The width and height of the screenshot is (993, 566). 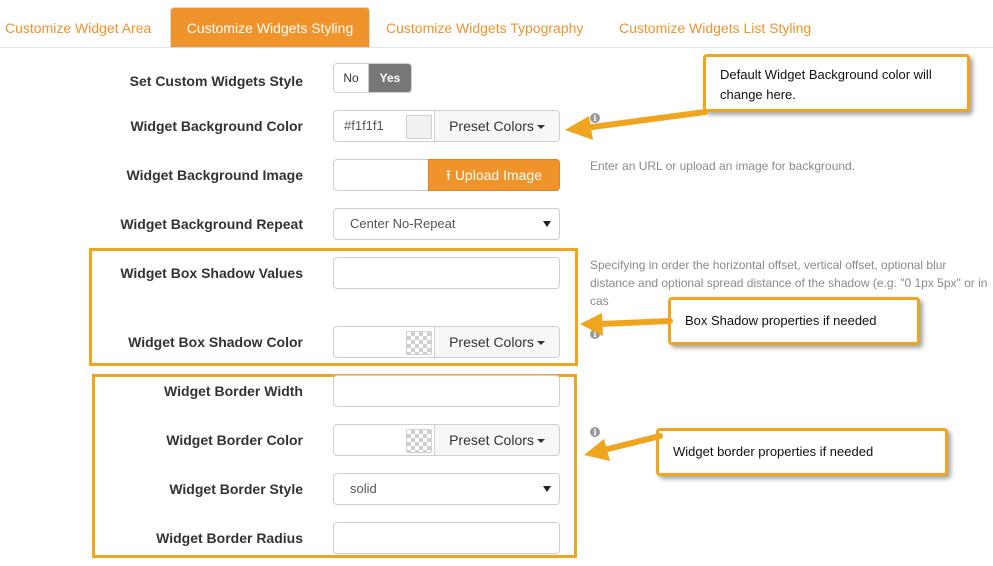 I want to click on shadow-color-swatch, so click(x=419, y=343).